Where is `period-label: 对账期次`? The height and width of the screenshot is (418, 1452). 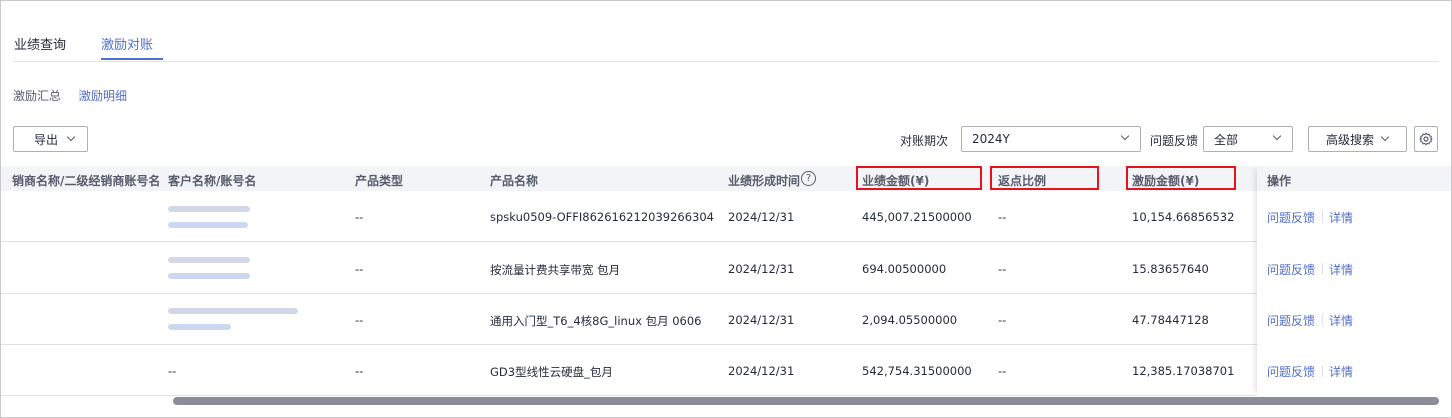
period-label: 对账期次 is located at coordinates (924, 141).